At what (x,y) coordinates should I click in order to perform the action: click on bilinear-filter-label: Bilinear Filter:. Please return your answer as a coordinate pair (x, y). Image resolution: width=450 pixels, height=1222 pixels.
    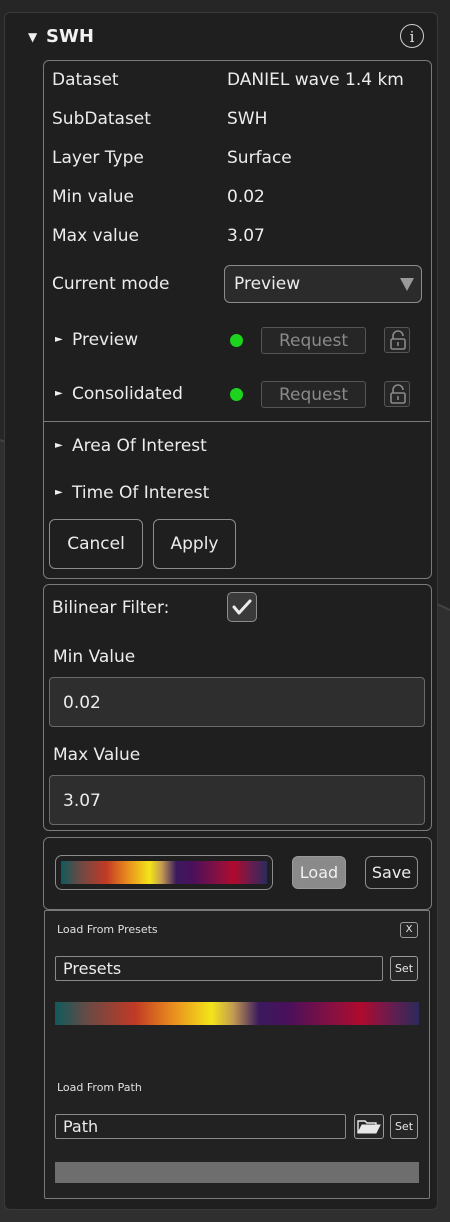
    Looking at the image, I should click on (111, 608).